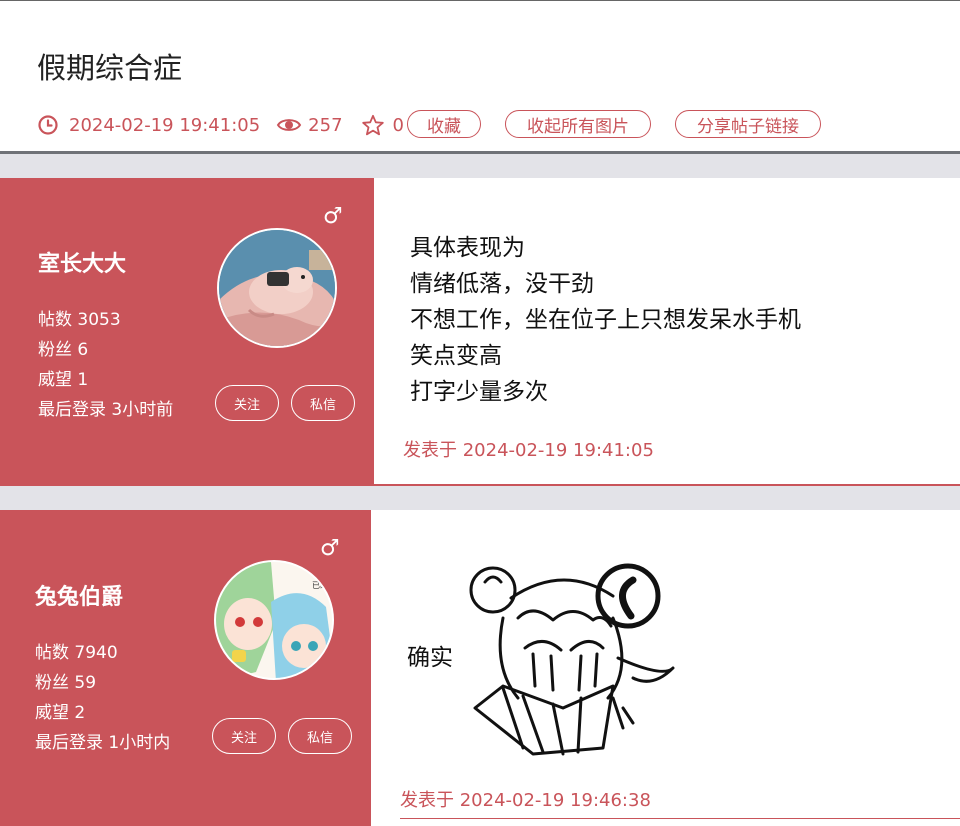  I want to click on sticker-image, so click(573, 658).